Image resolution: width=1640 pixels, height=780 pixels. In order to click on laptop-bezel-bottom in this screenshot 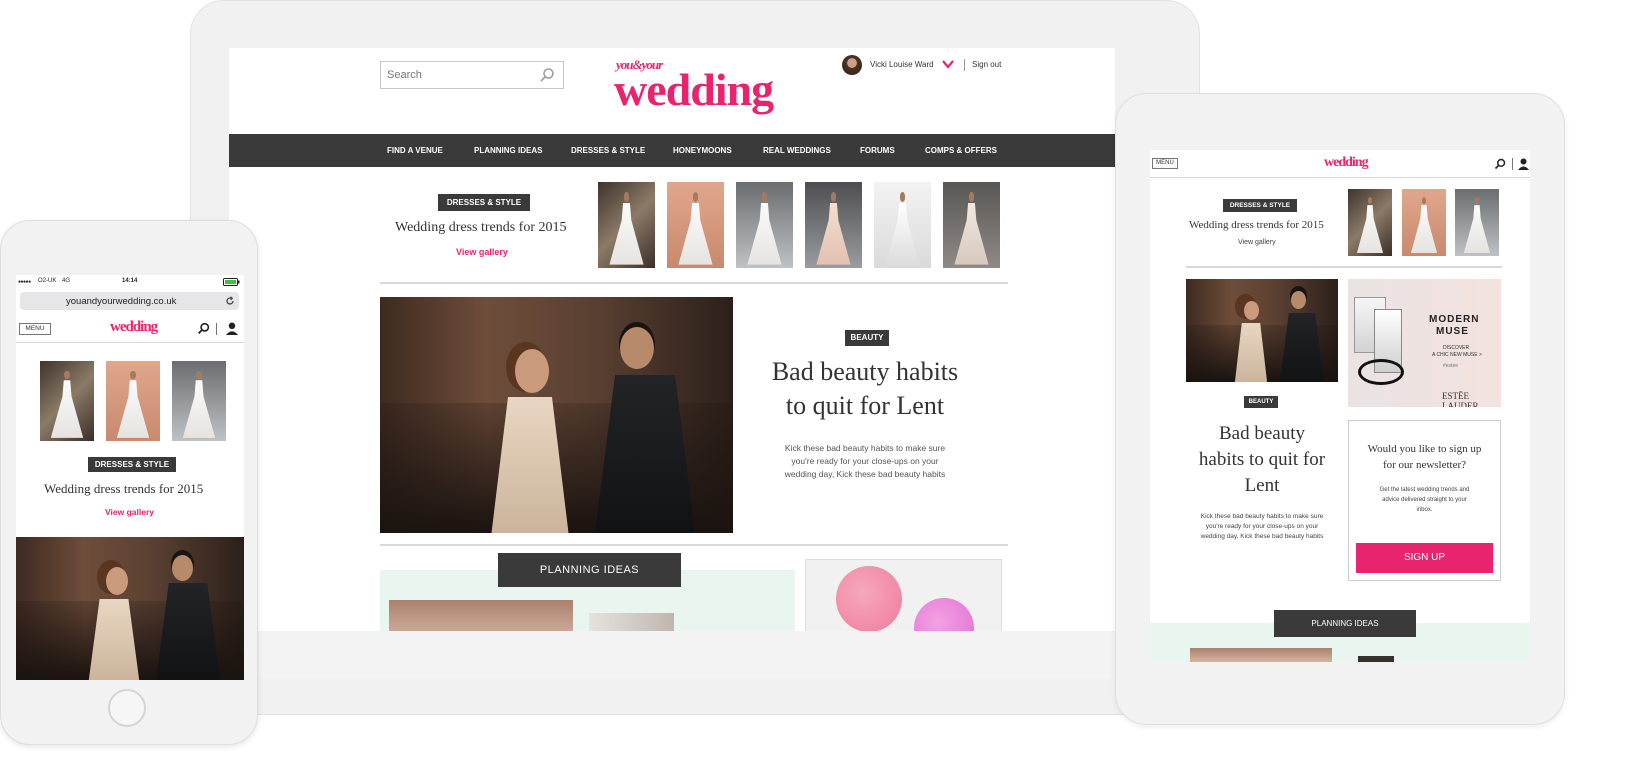, I will do `click(672, 655)`.